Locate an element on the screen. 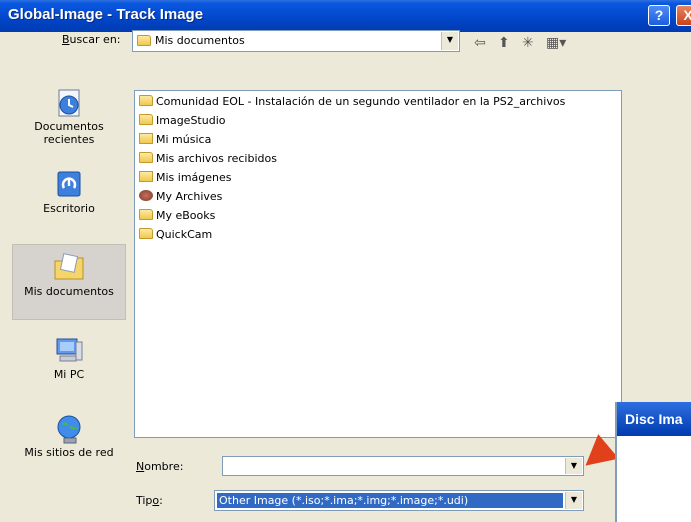  list-item: Mi música is located at coordinates (175, 139).